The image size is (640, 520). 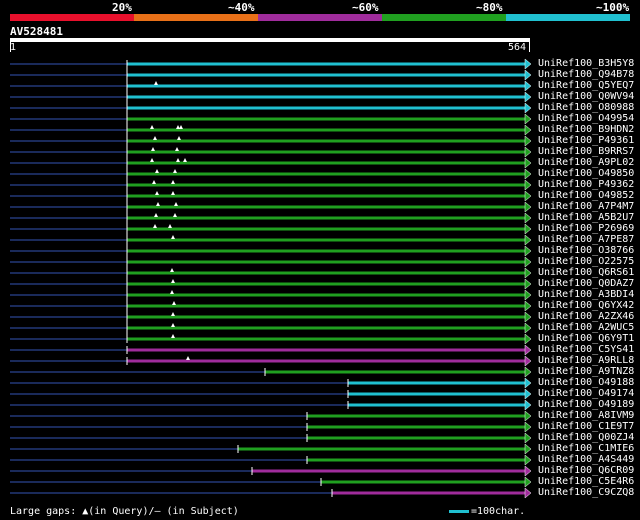 I want to click on hit-label: UniRef100_O49852, so click(x=586, y=196).